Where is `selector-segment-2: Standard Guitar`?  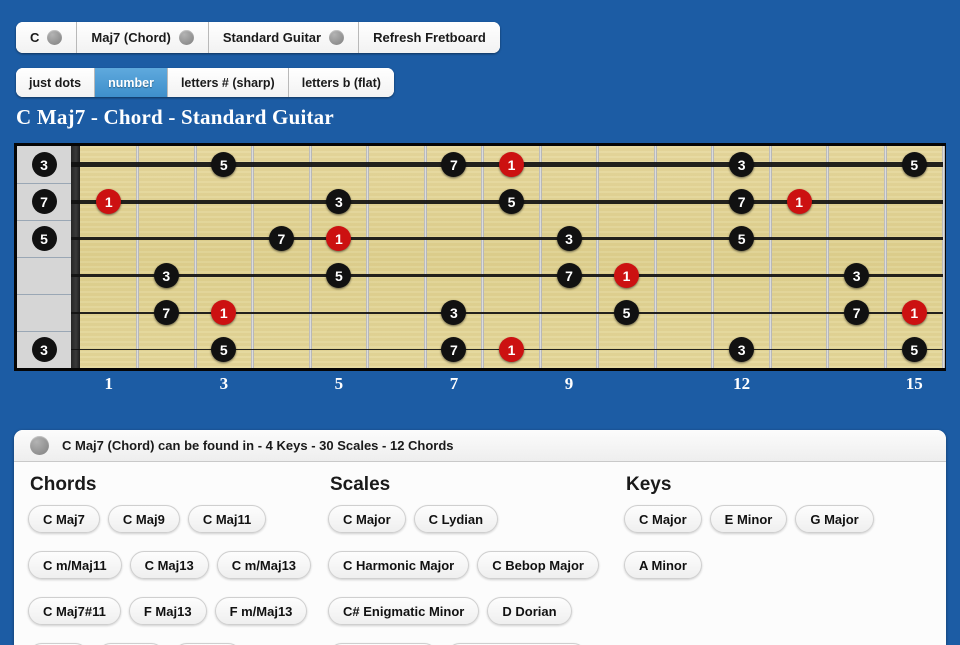 selector-segment-2: Standard Guitar is located at coordinates (284, 37).